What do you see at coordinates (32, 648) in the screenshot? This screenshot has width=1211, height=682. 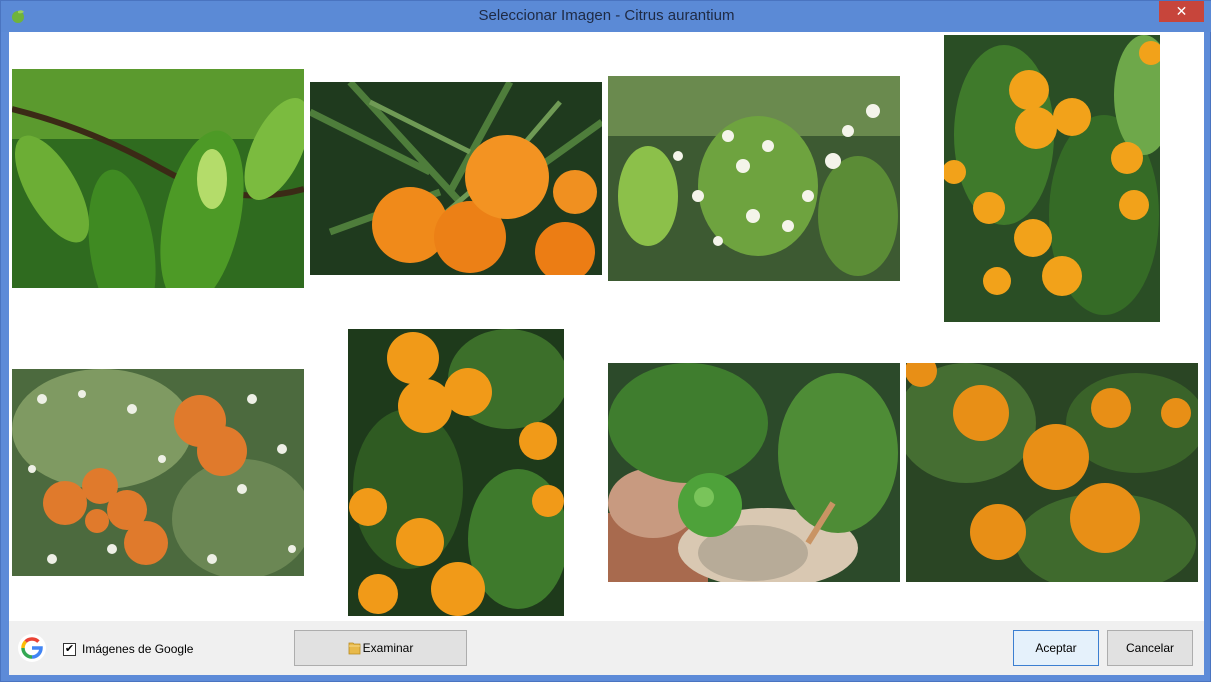 I see `google-icon` at bounding box center [32, 648].